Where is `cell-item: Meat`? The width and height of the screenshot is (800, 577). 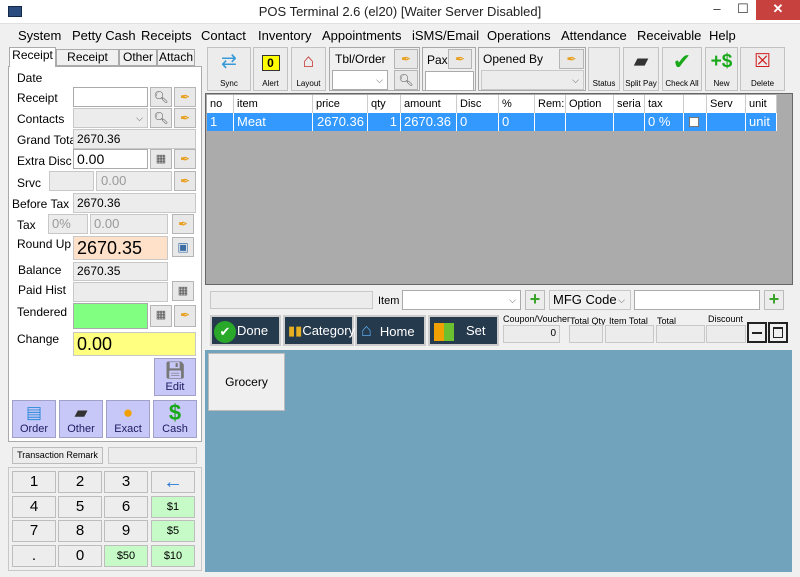 cell-item: Meat is located at coordinates (273, 122).